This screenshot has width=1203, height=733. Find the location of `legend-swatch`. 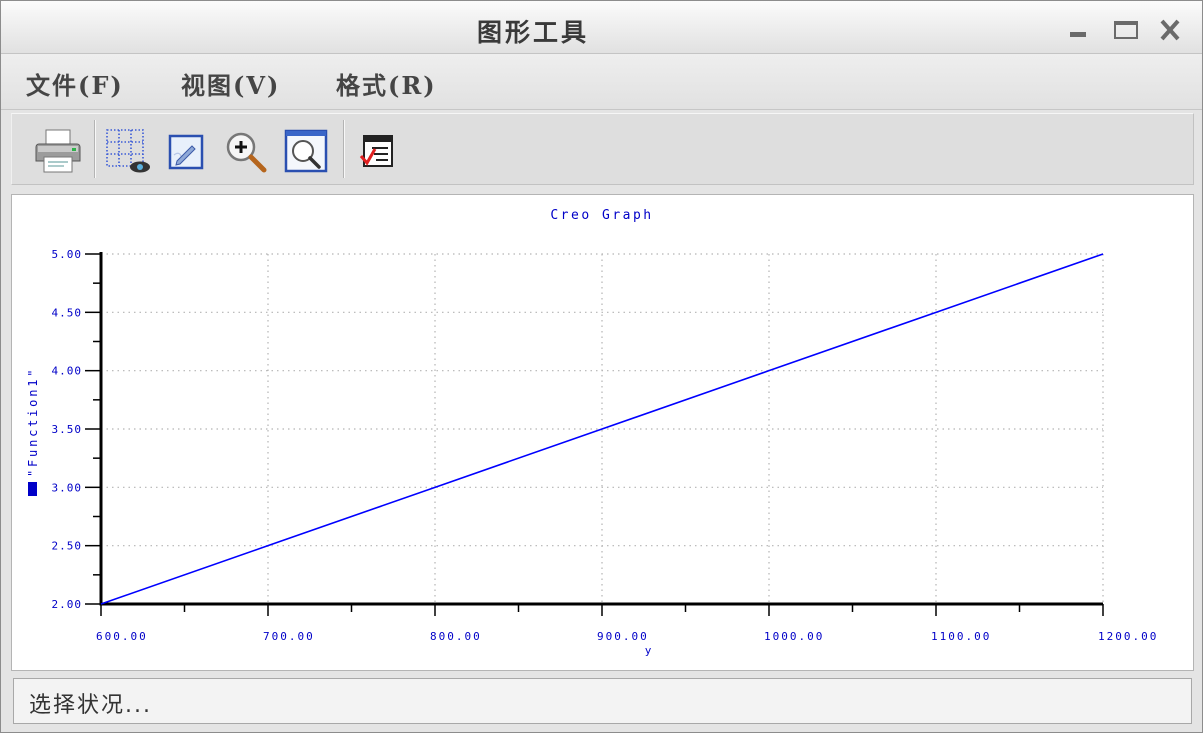

legend-swatch is located at coordinates (32, 489).